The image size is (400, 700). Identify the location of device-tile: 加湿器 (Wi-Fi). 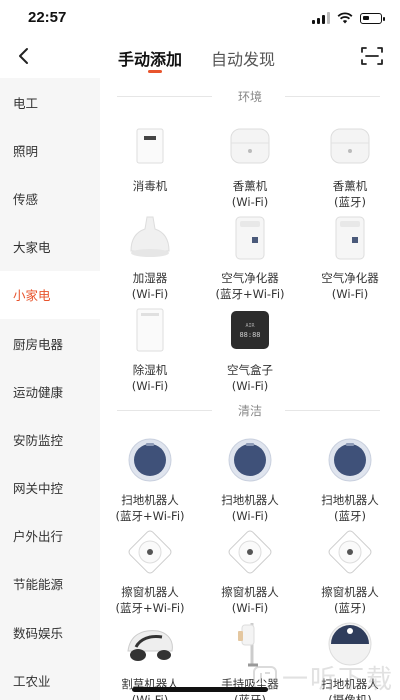
(150, 256).